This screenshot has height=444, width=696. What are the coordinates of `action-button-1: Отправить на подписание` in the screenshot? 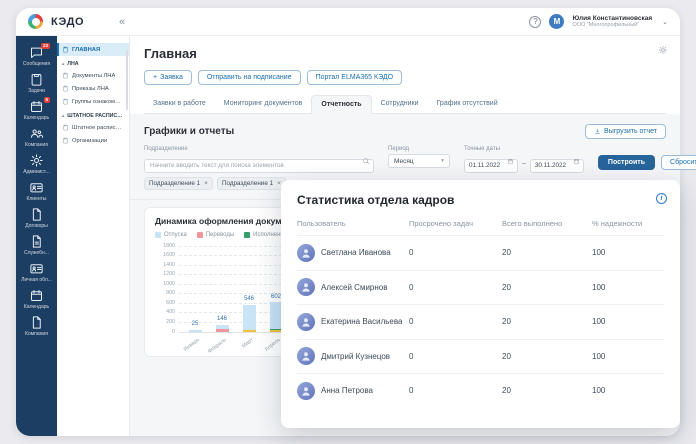 It's located at (249, 77).